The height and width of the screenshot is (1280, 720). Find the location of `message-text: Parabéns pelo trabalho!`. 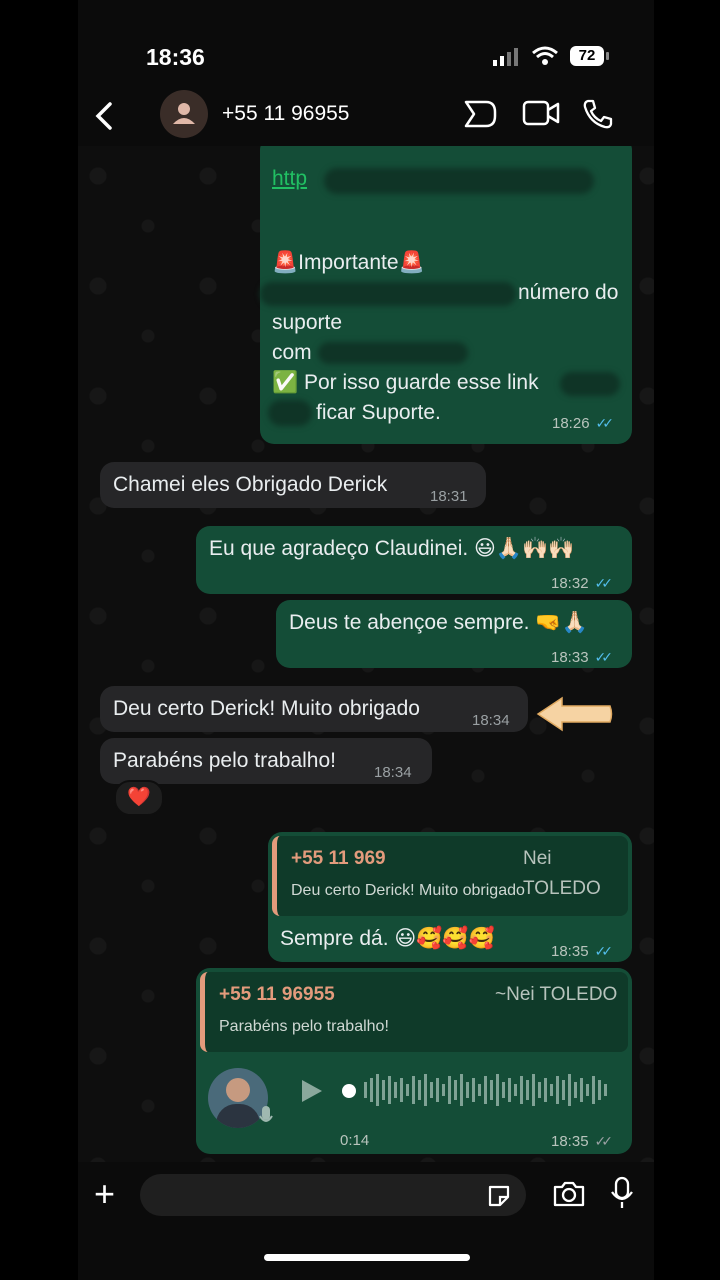

message-text: Parabéns pelo trabalho! is located at coordinates (224, 760).